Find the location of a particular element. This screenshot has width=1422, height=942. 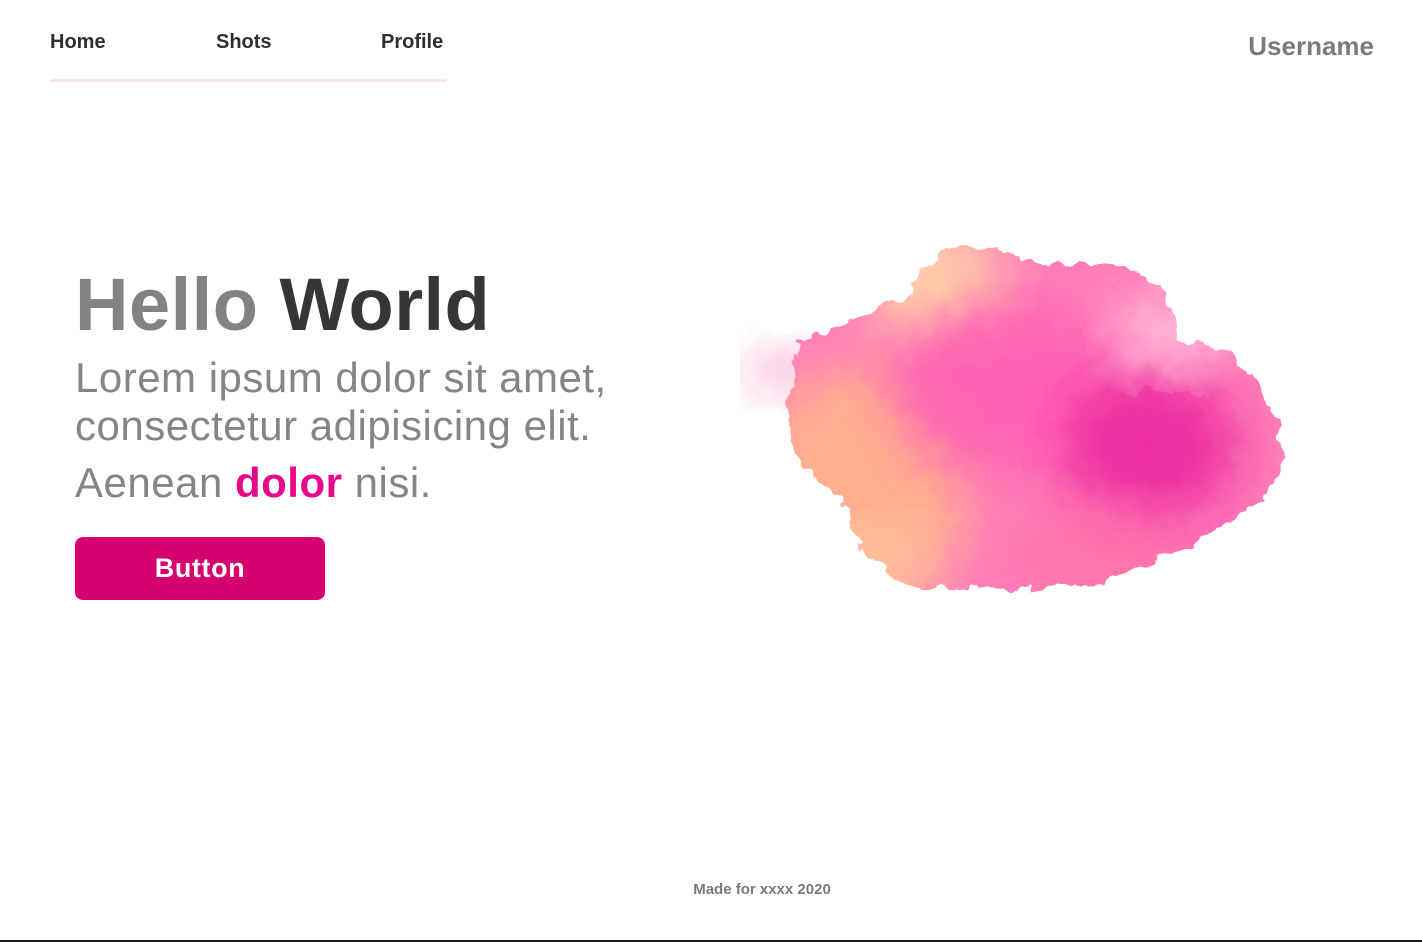

hero-title: Hello World is located at coordinates (385, 305).